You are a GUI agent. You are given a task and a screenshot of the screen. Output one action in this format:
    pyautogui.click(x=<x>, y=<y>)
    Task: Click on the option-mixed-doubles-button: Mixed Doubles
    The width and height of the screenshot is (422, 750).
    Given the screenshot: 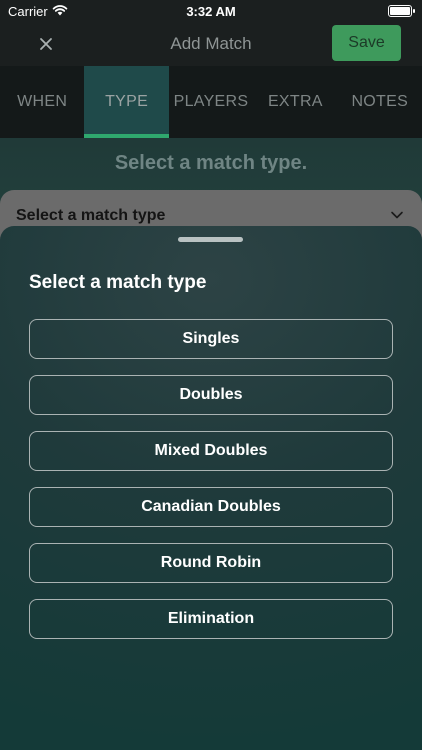 What is the action you would take?
    pyautogui.click(x=211, y=451)
    